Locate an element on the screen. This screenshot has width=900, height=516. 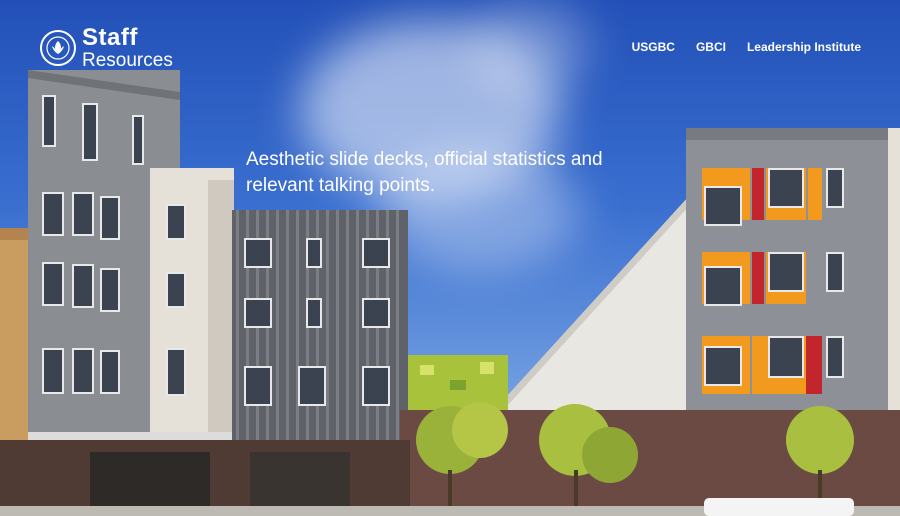
nav-link-gbci: GBCI is located at coordinates (711, 47).